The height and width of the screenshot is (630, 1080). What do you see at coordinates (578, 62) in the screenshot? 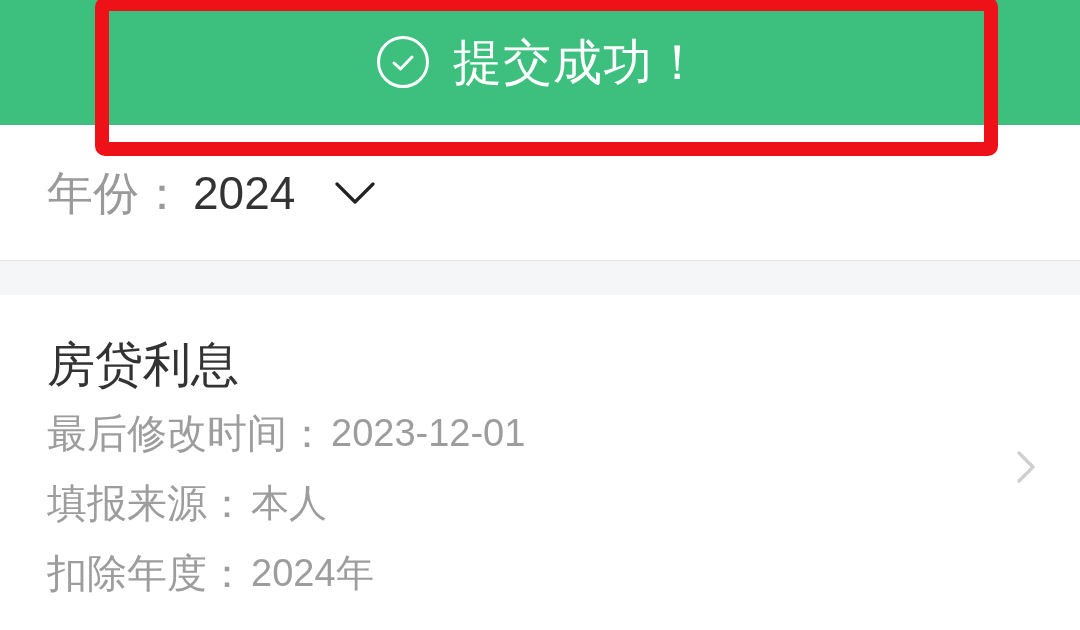
I see `success-message: 提交成功！` at bounding box center [578, 62].